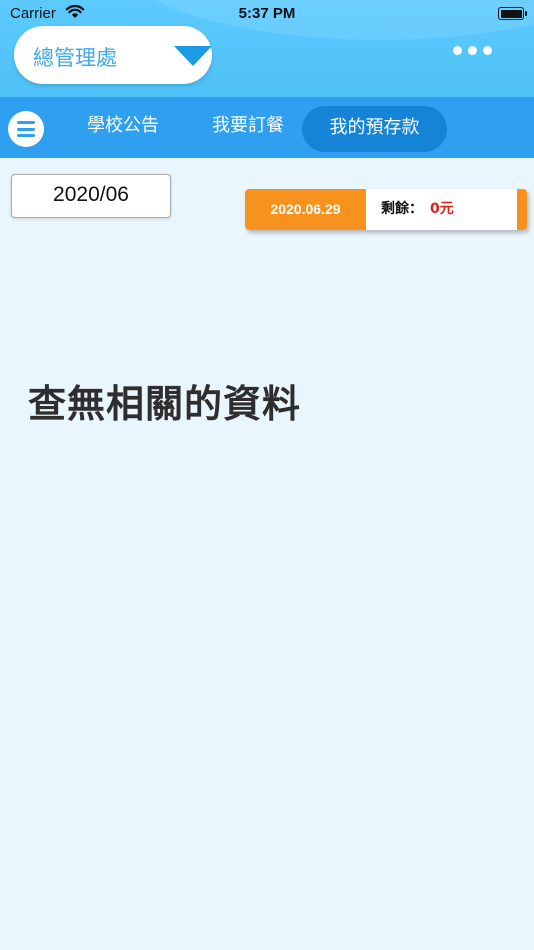 The image size is (534, 950). I want to click on tab-navigation: 學校公告 我要訂餐 我的預存款, so click(267, 127).